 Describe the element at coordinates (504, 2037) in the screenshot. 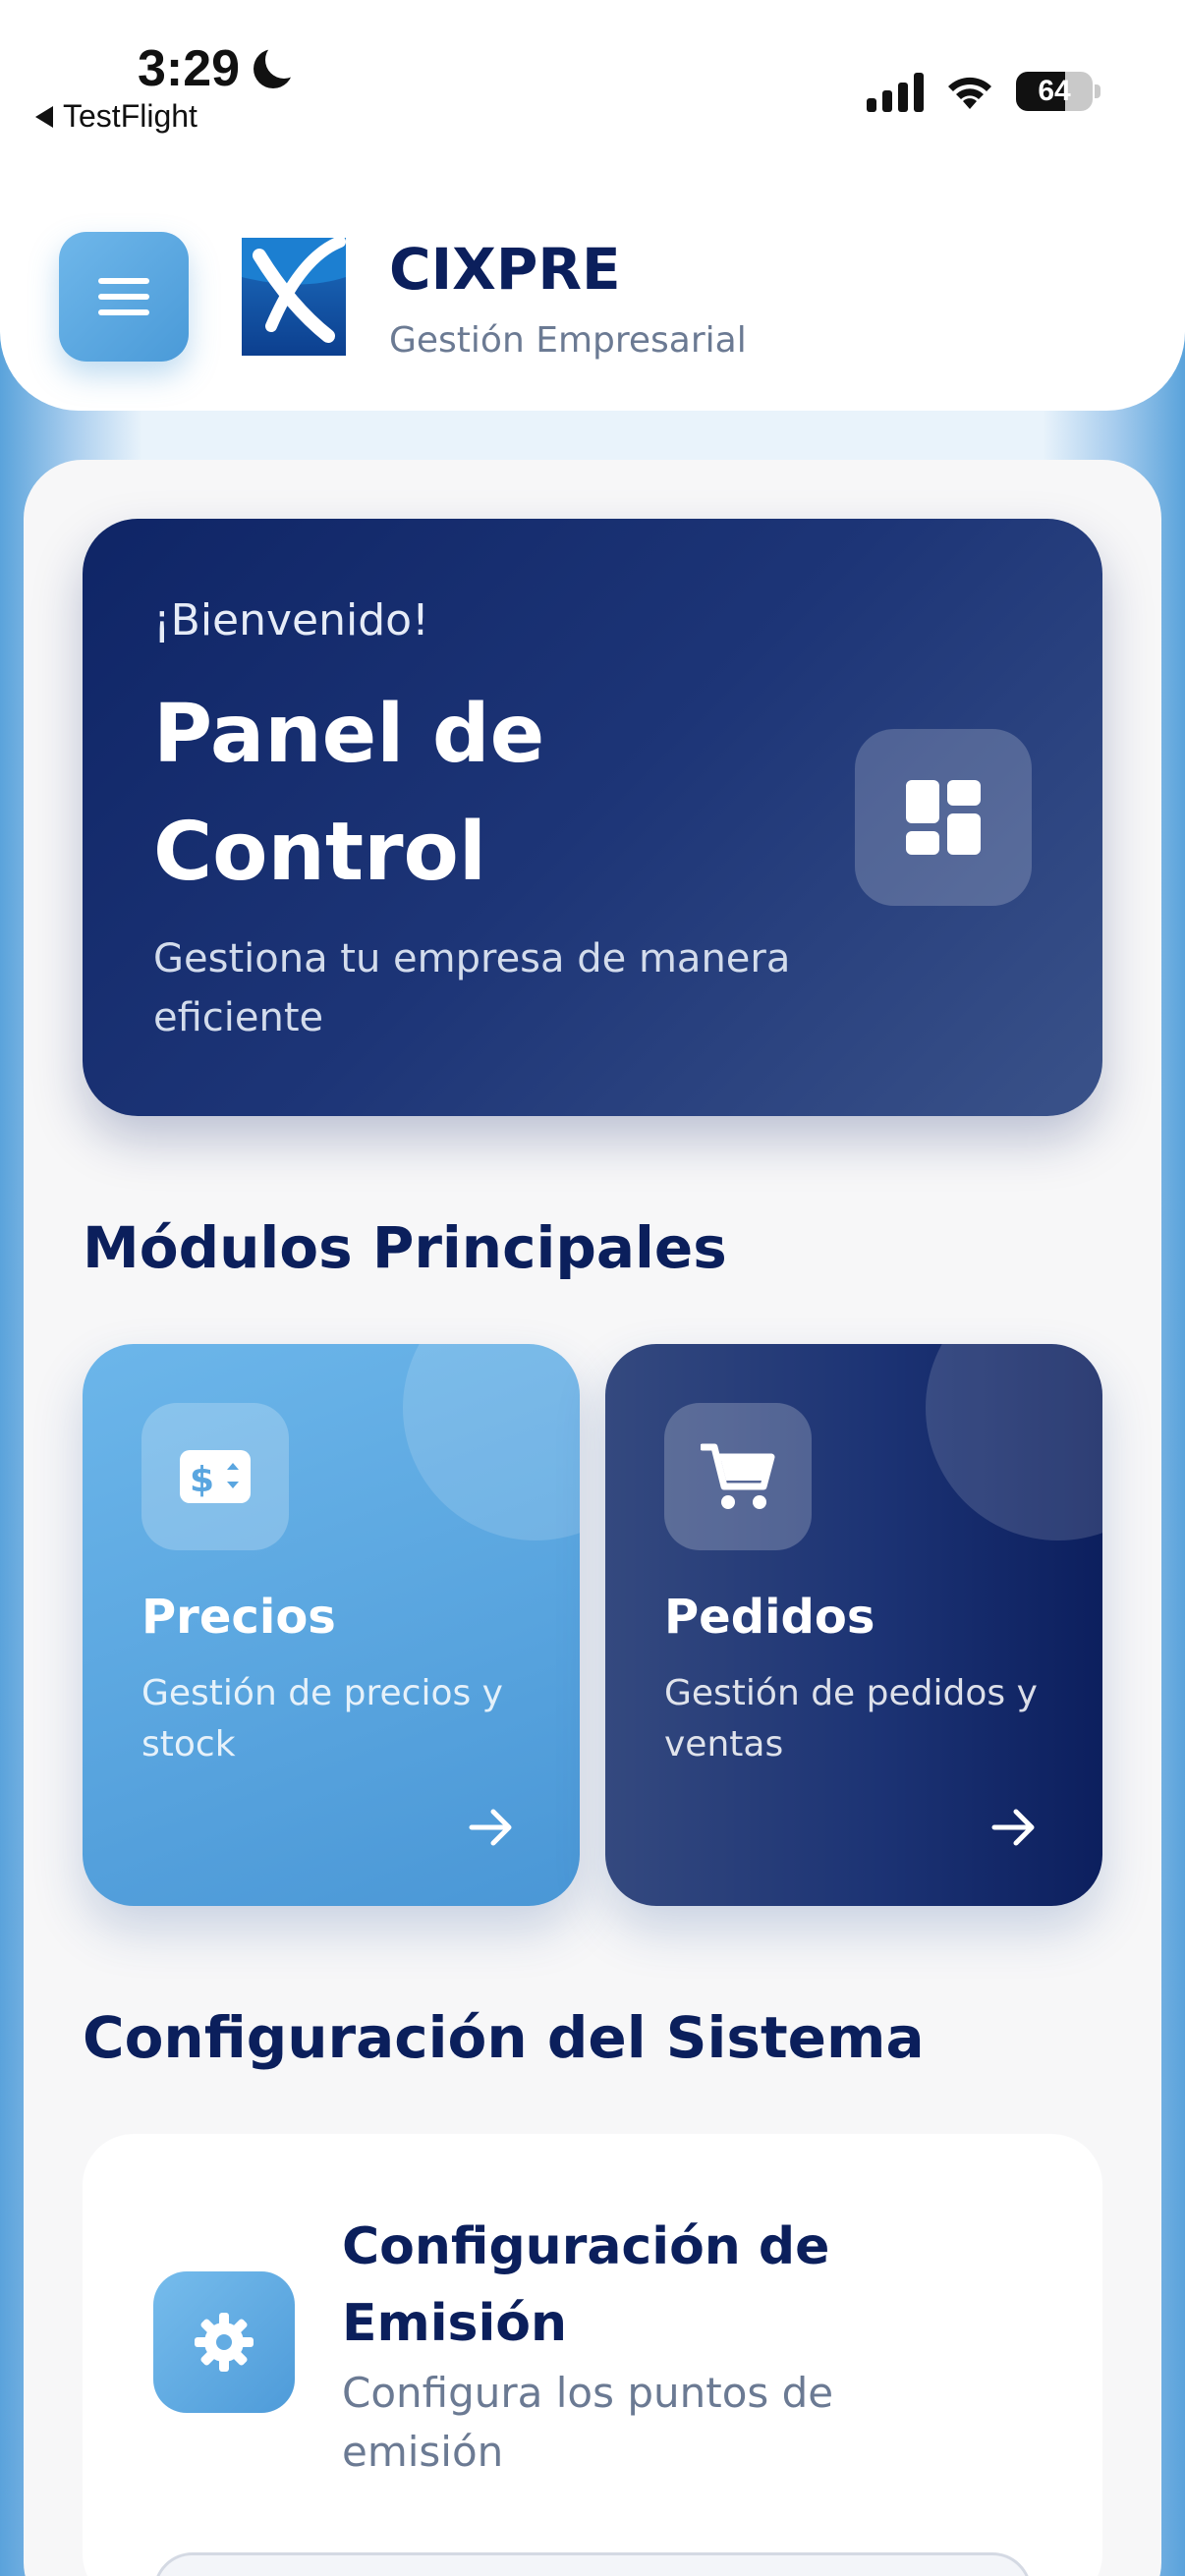

I see `config-section-title: Configuración del Sistema` at that location.